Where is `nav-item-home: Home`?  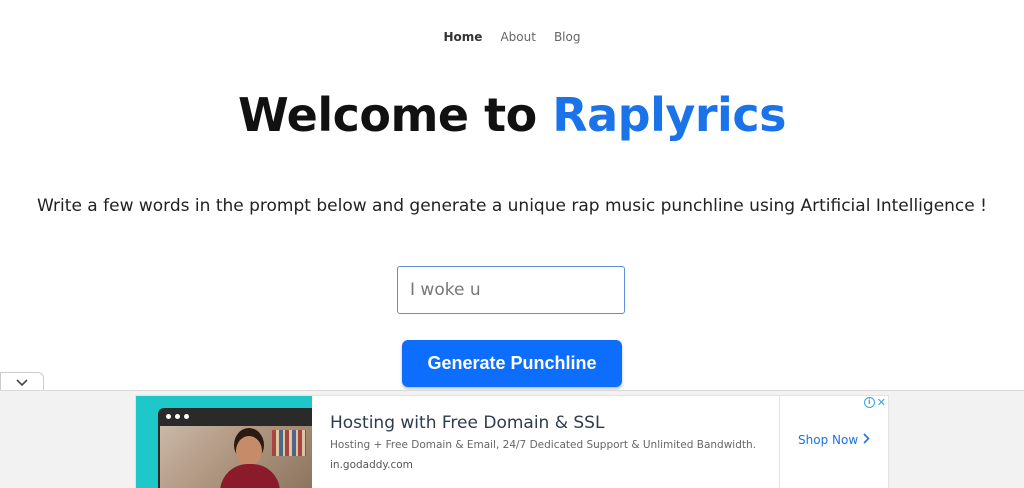
nav-item-home: Home is located at coordinates (463, 37).